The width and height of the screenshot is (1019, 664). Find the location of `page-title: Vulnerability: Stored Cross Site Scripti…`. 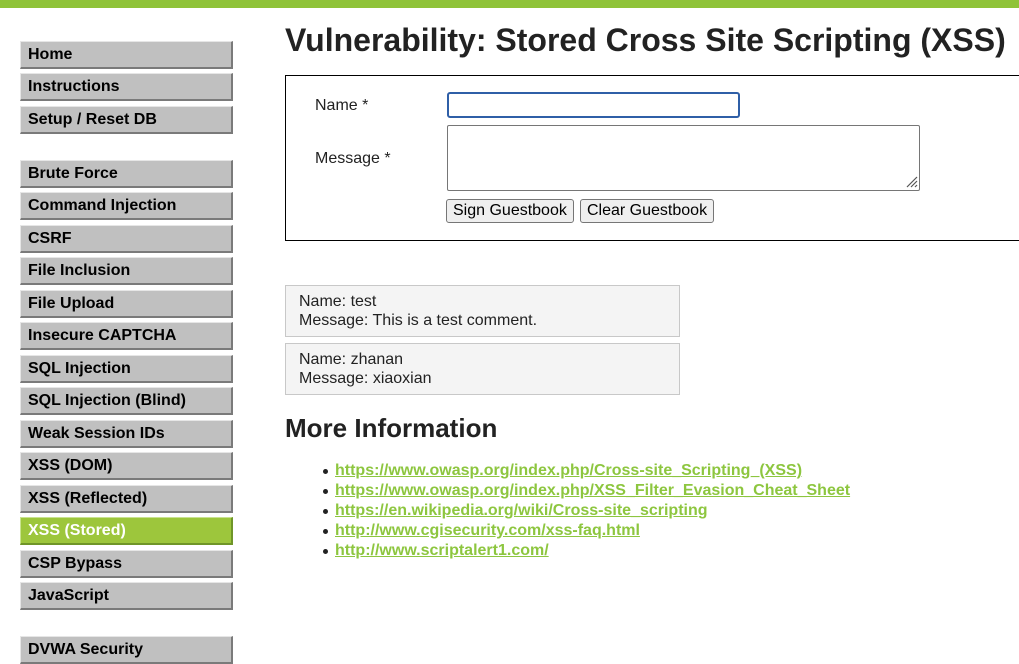

page-title: Vulnerability: Stored Cross Site Scripti… is located at coordinates (645, 40).